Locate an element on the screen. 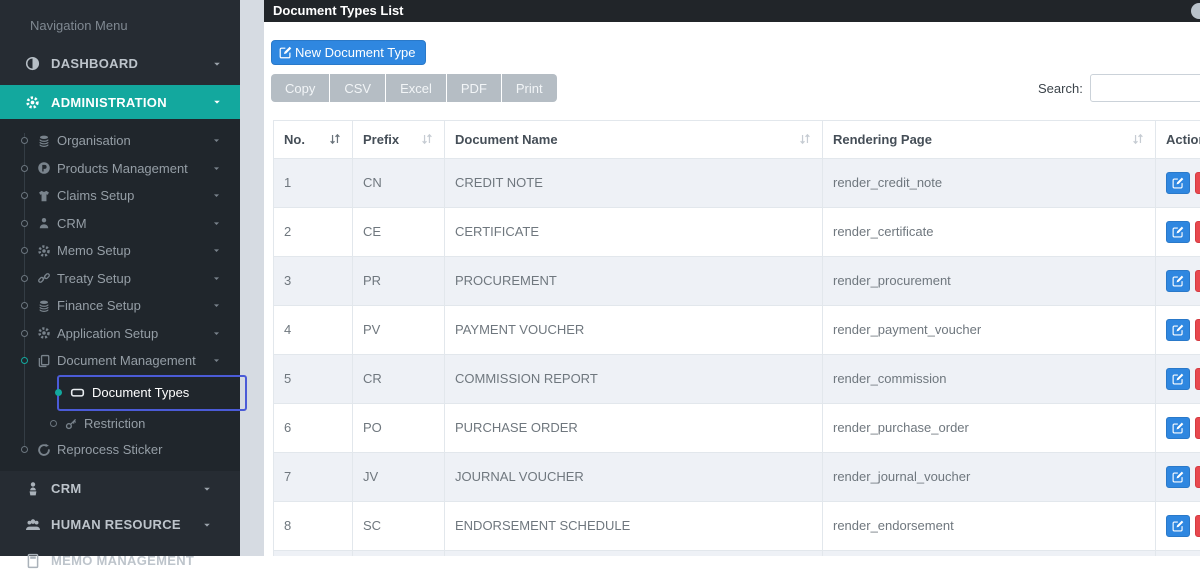  sidebar-item-memo-management: MEMO MANAGEMENT is located at coordinates (120, 561).